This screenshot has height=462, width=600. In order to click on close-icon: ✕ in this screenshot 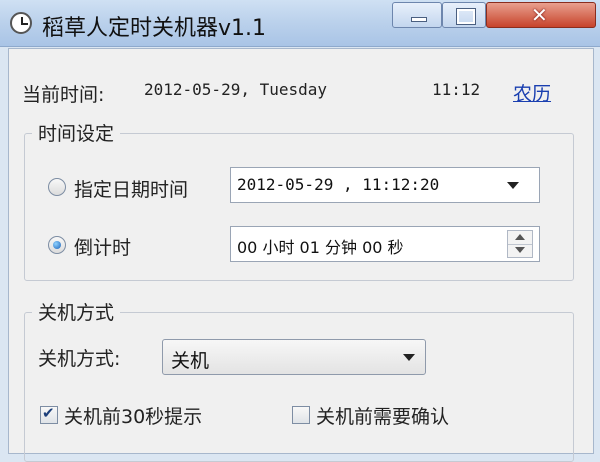, I will do `click(539, 15)`.